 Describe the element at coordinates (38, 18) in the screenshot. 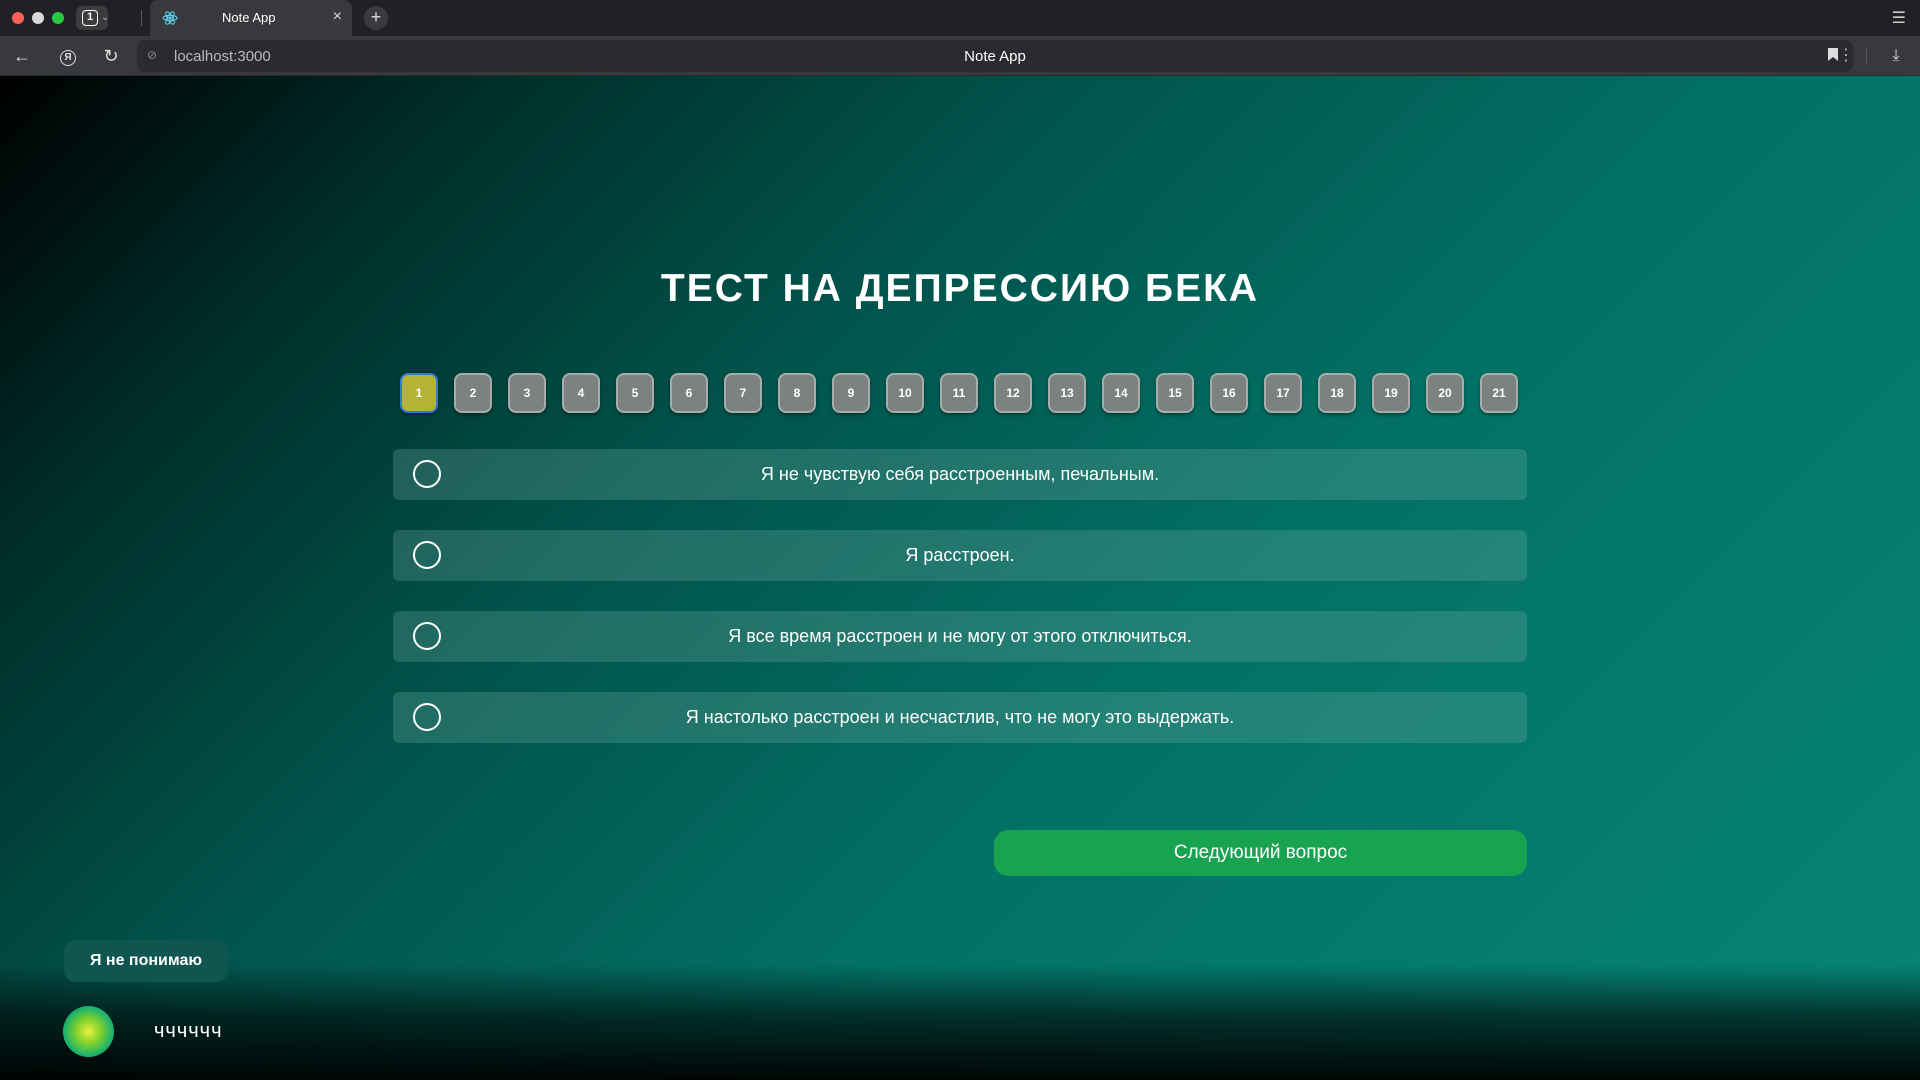

I see `minimize-window-button` at that location.